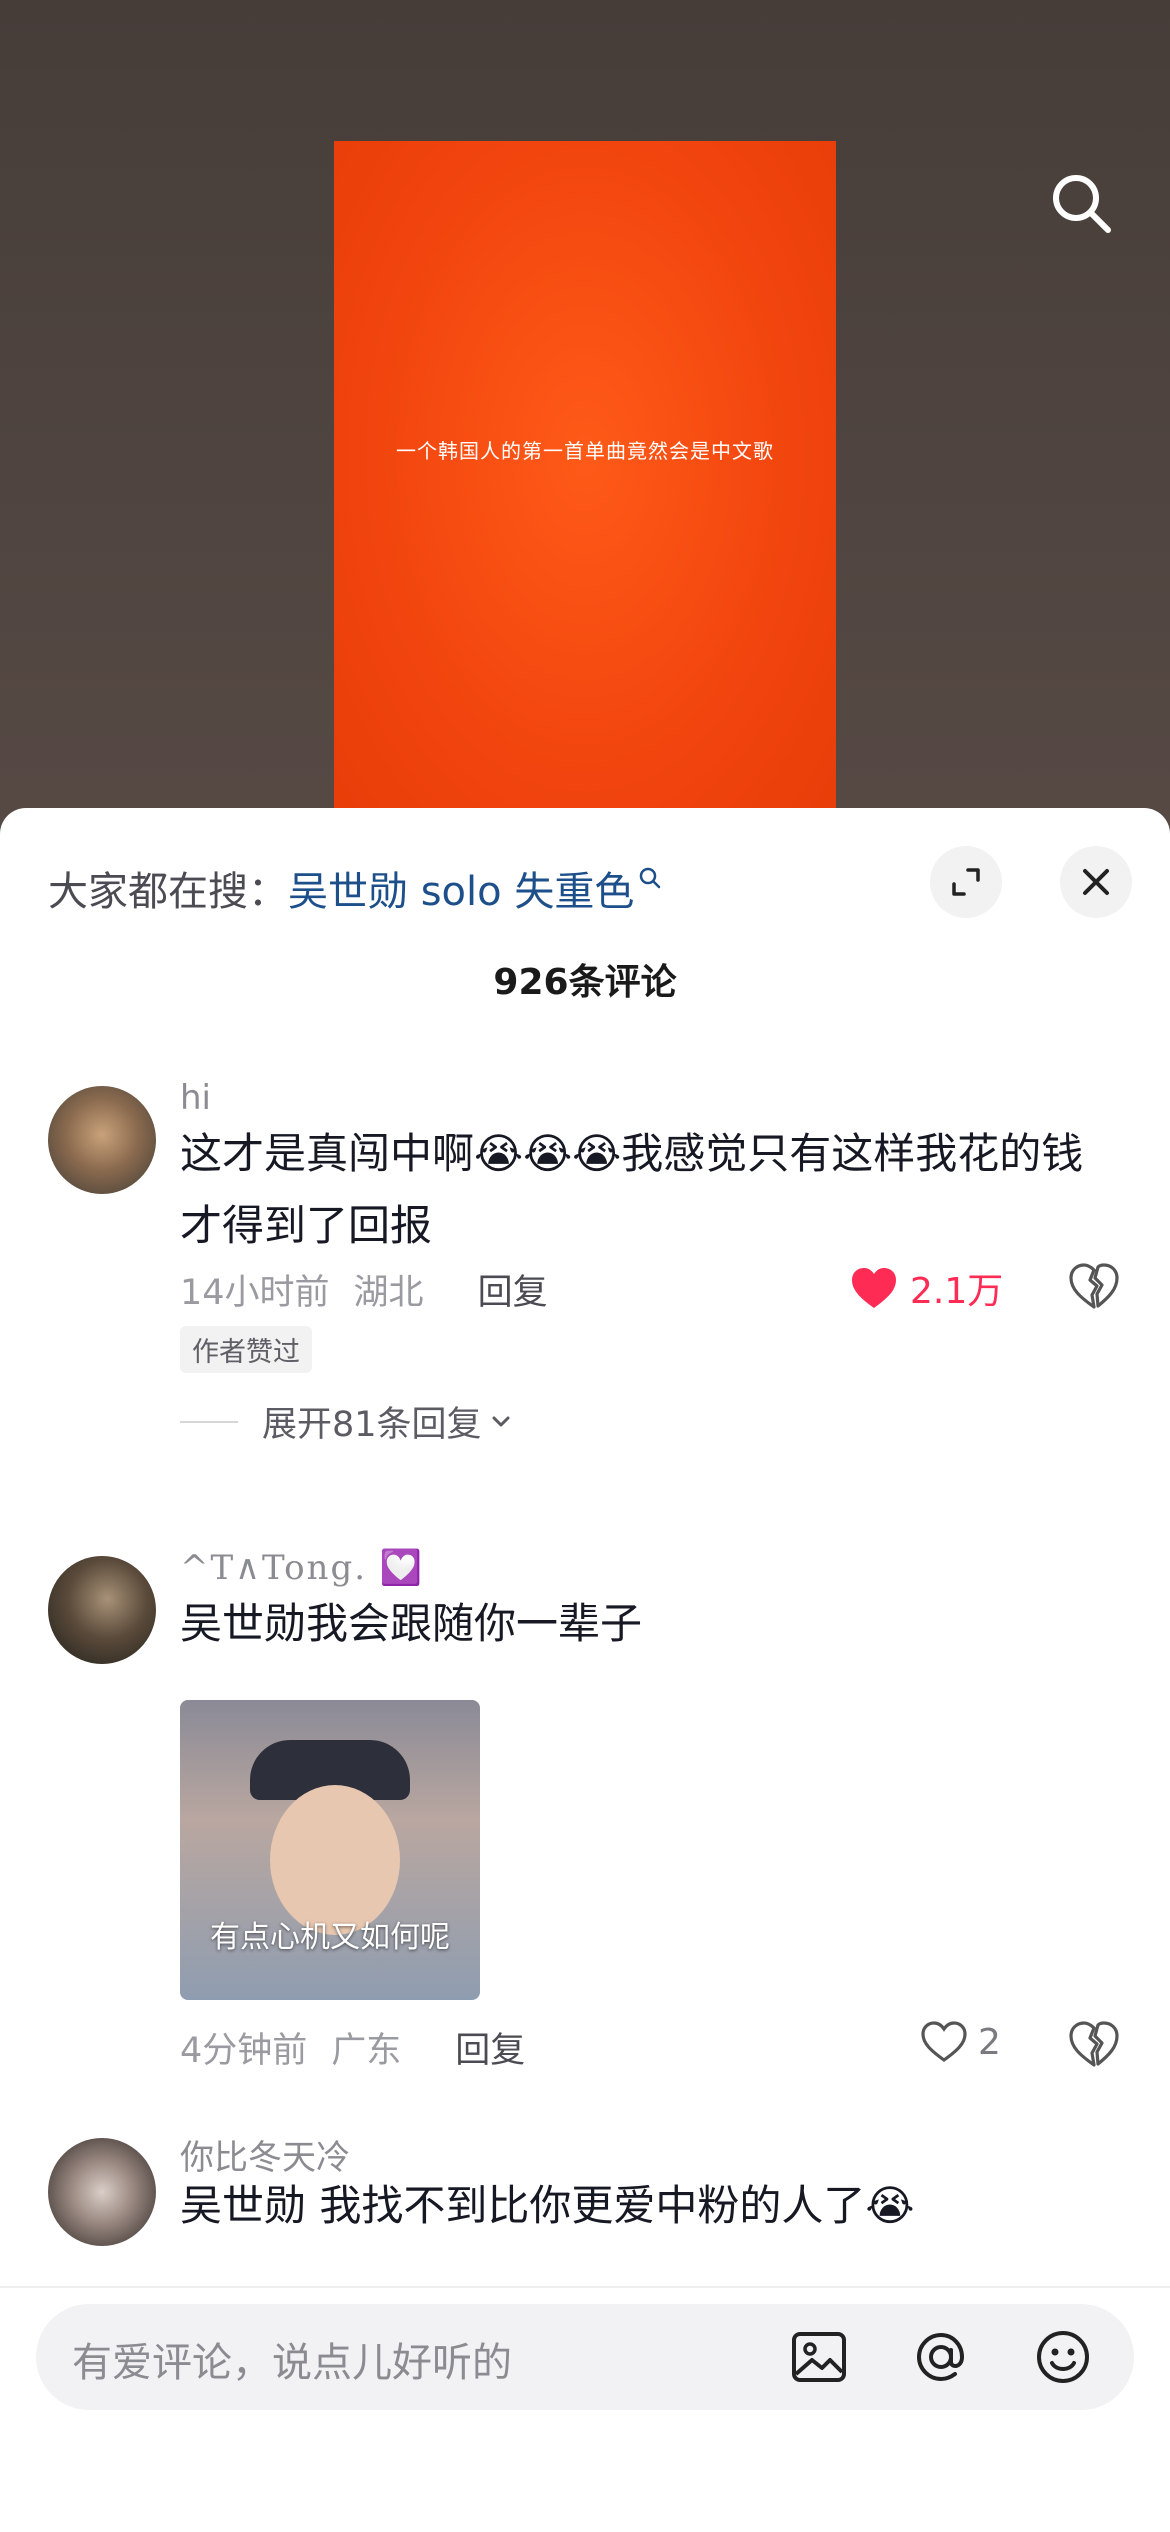 This screenshot has width=1170, height=2532. What do you see at coordinates (585, 982) in the screenshot?
I see `comment-count-title: 926条评论` at bounding box center [585, 982].